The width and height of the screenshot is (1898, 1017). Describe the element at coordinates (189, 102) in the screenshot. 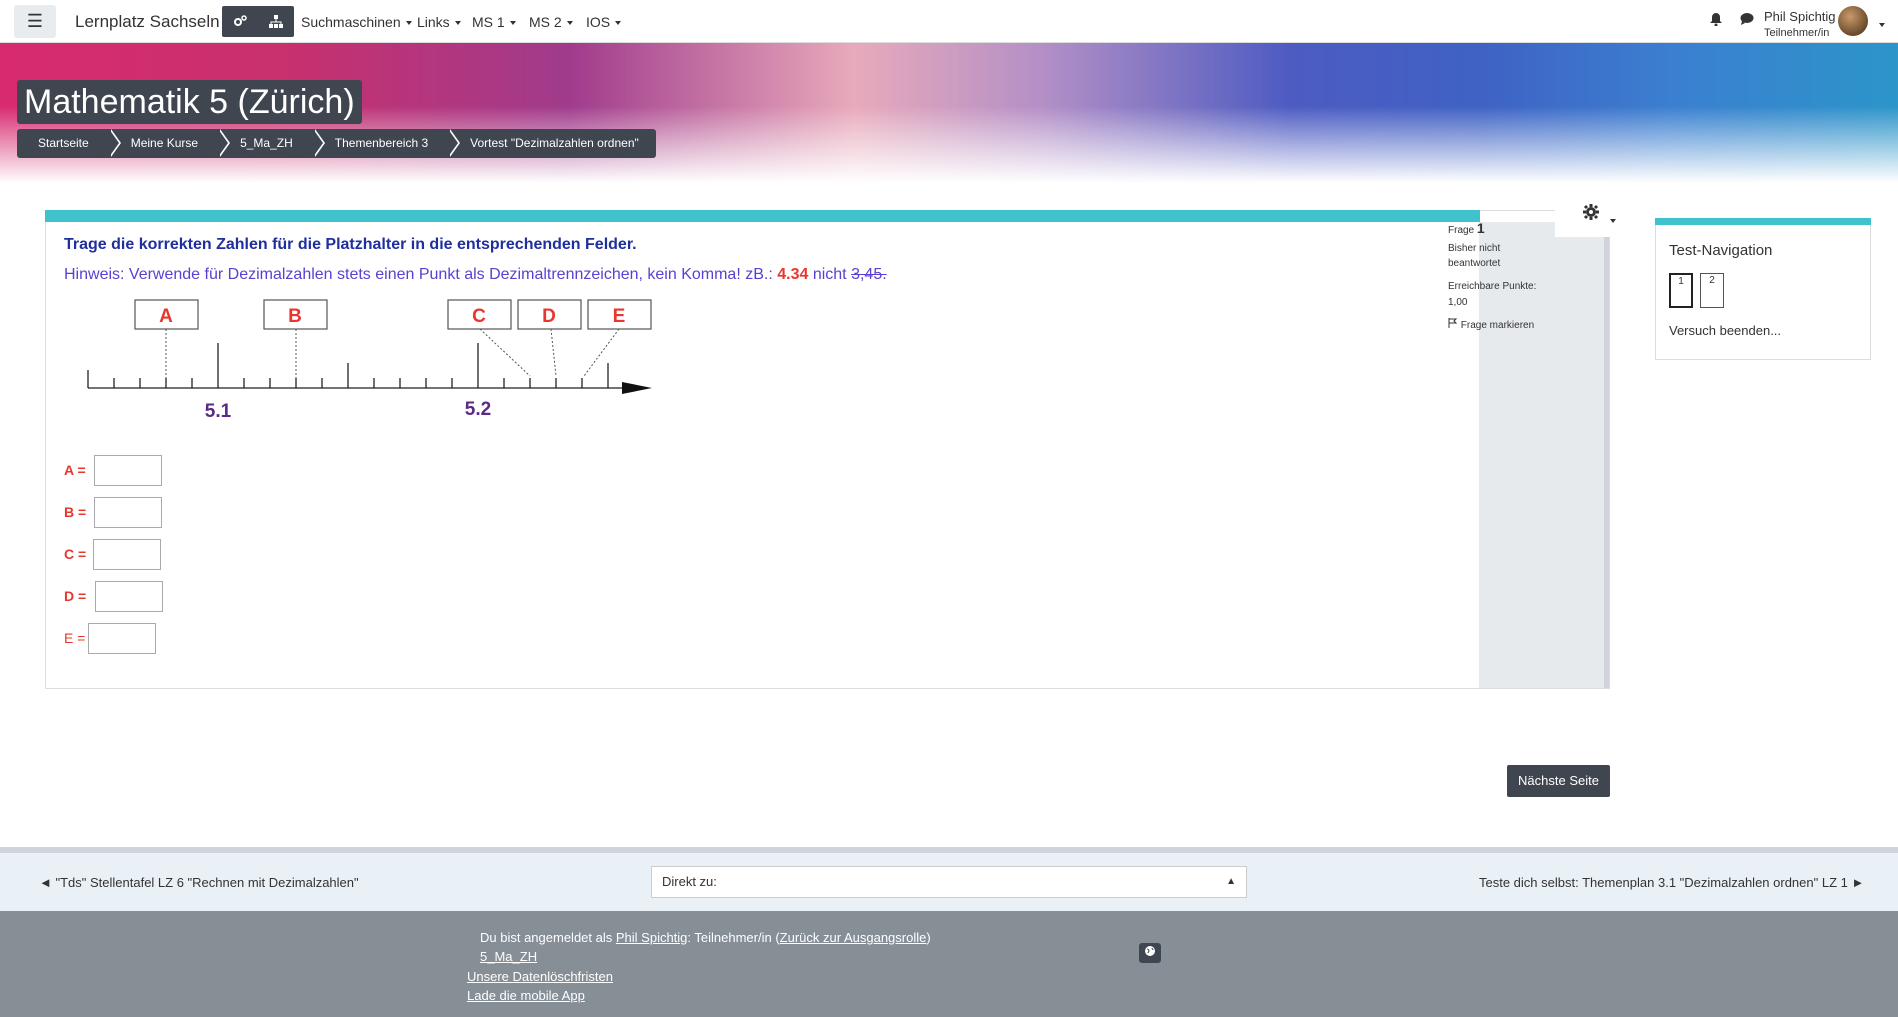

I see `page-title: Mathematik 5 (Zürich)` at that location.